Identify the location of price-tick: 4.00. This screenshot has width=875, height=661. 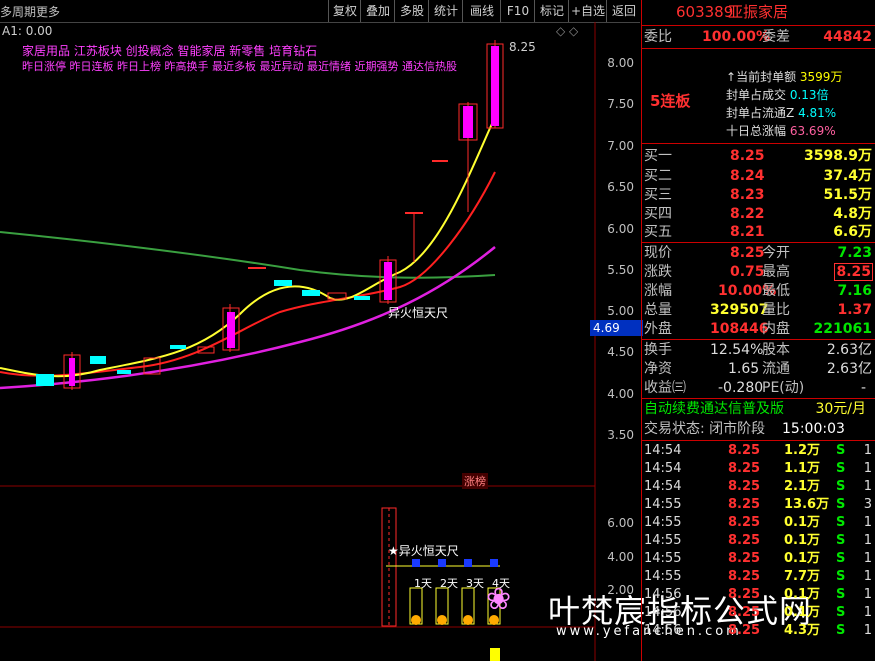
(620, 394).